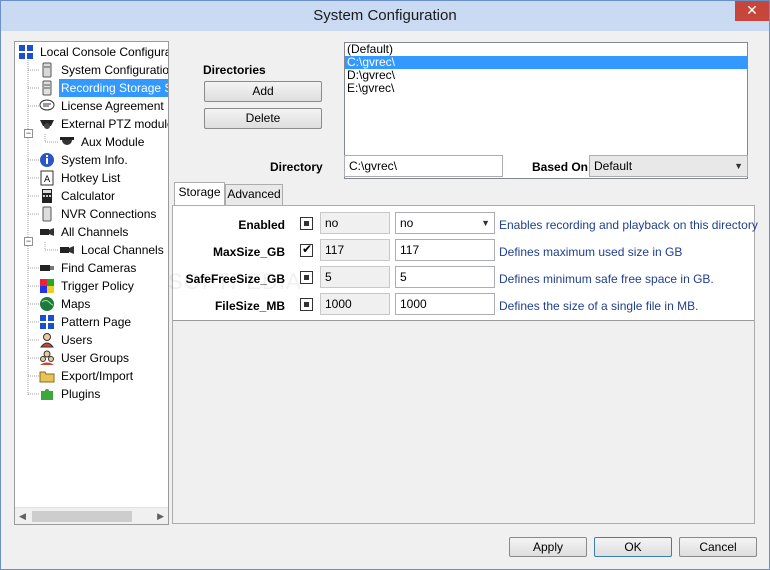 This screenshot has width=770, height=570. What do you see at coordinates (122, 250) in the screenshot?
I see `tree-item-label: Local Channels` at bounding box center [122, 250].